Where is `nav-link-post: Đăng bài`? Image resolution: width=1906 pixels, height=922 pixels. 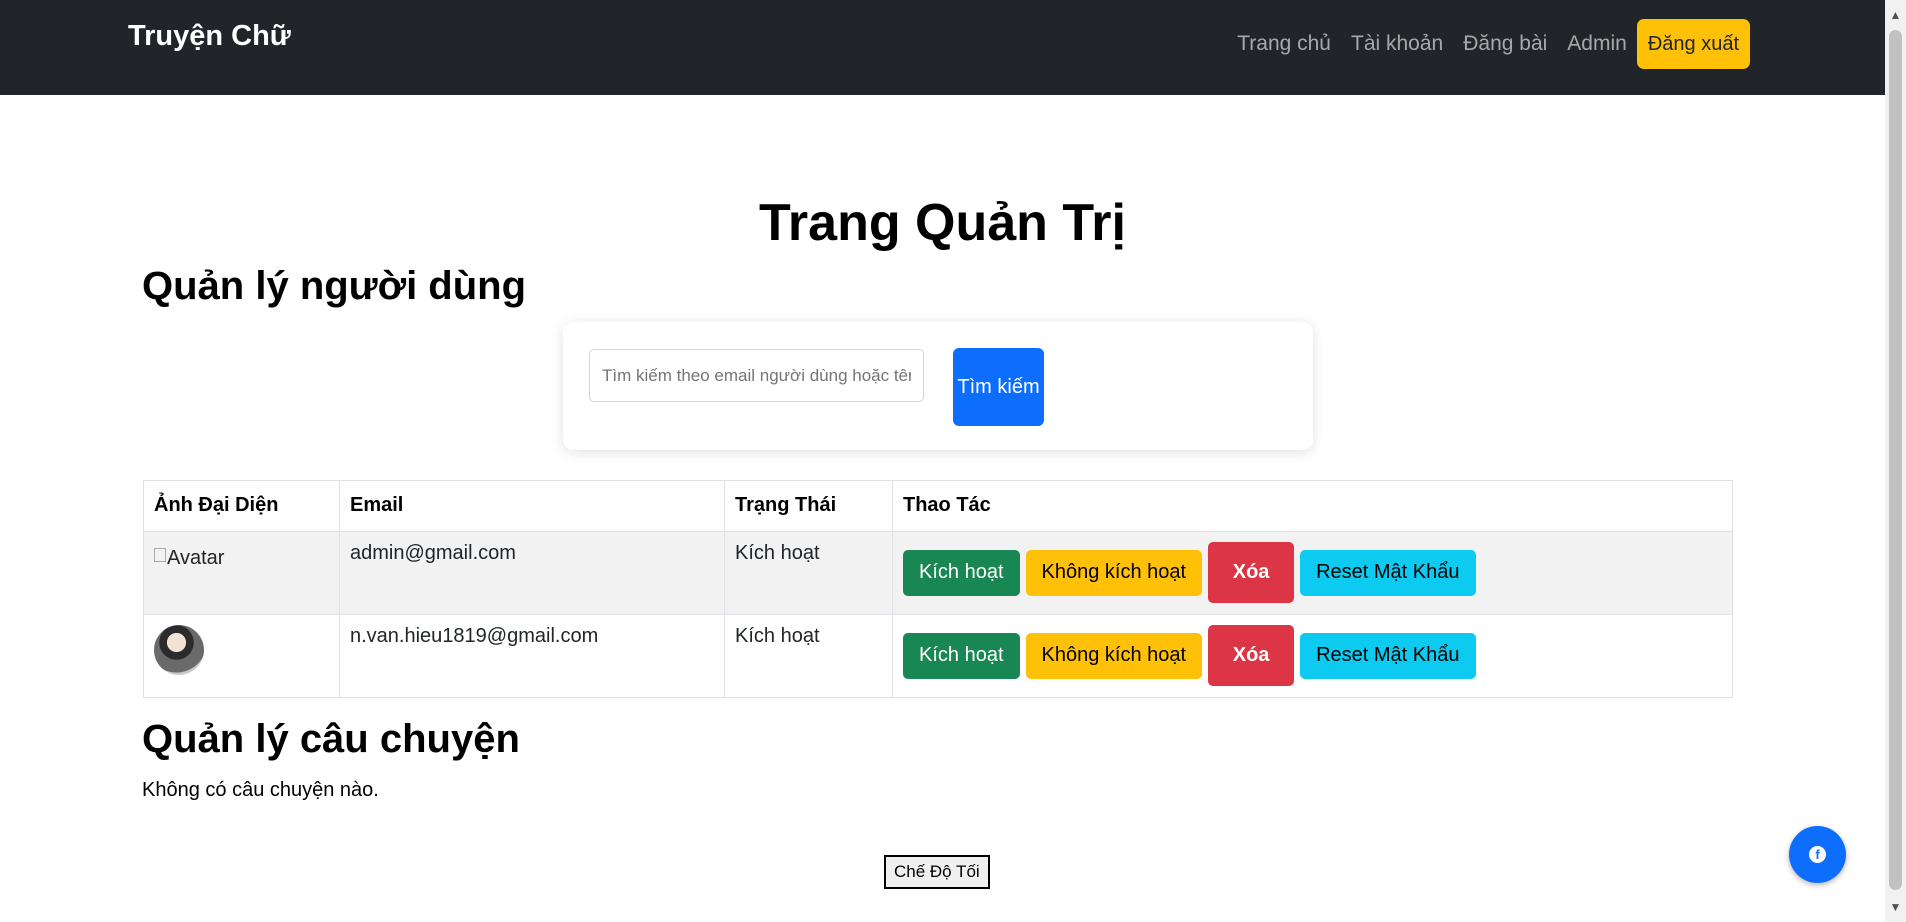
nav-link-post: Đăng bài is located at coordinates (1505, 44).